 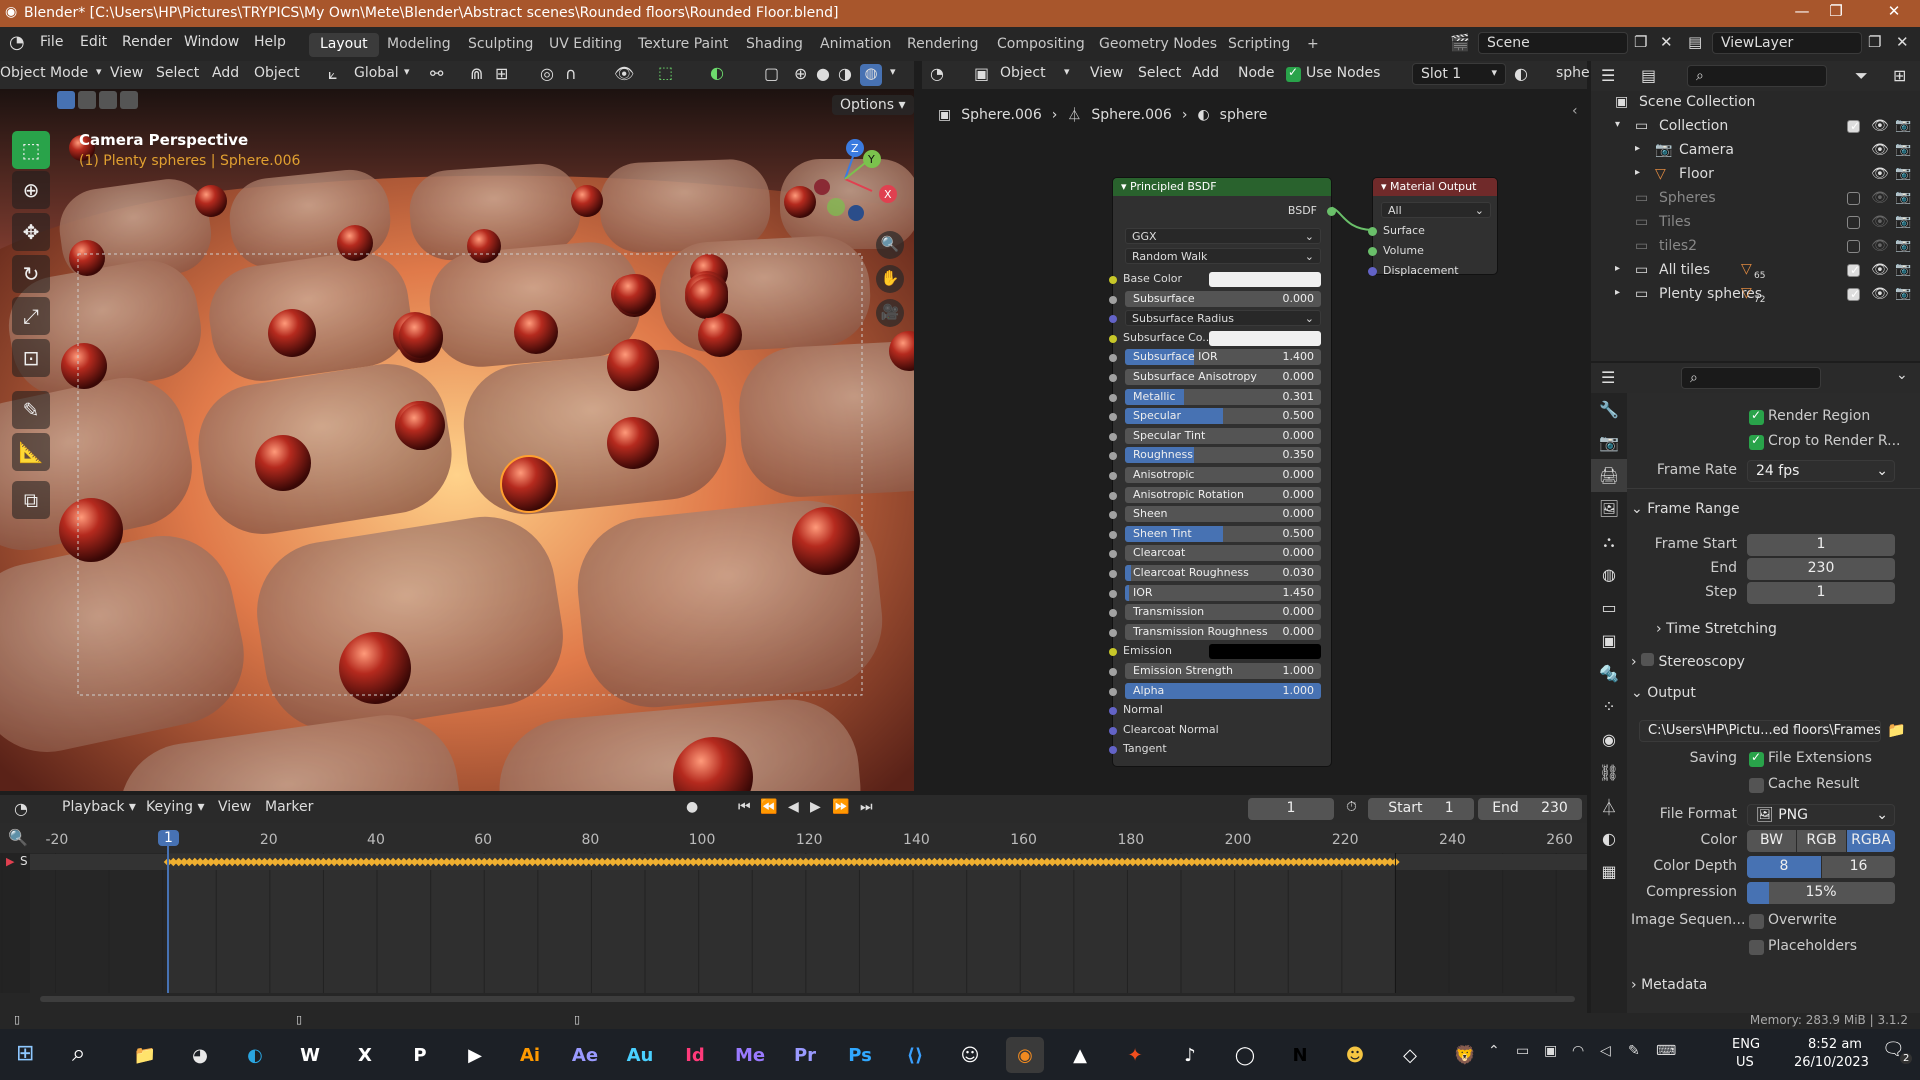 What do you see at coordinates (475, 1055) in the screenshot?
I see `taskbar-app-media-icon: ▶` at bounding box center [475, 1055].